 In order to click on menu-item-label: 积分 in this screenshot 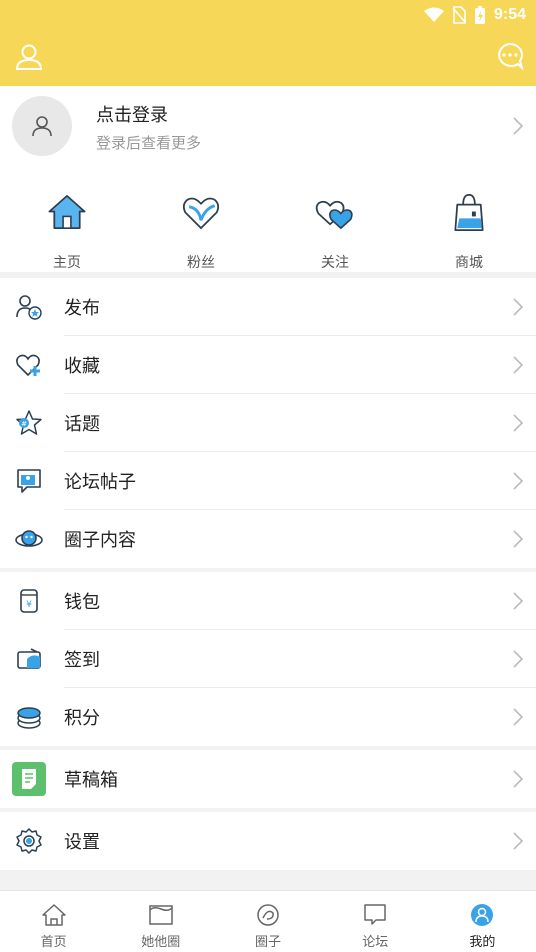, I will do `click(82, 718)`.